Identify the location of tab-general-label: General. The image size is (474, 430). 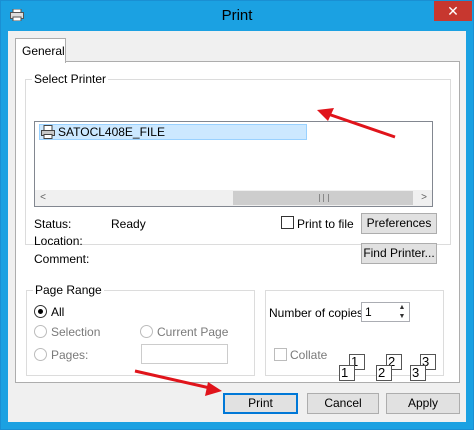
(43, 51).